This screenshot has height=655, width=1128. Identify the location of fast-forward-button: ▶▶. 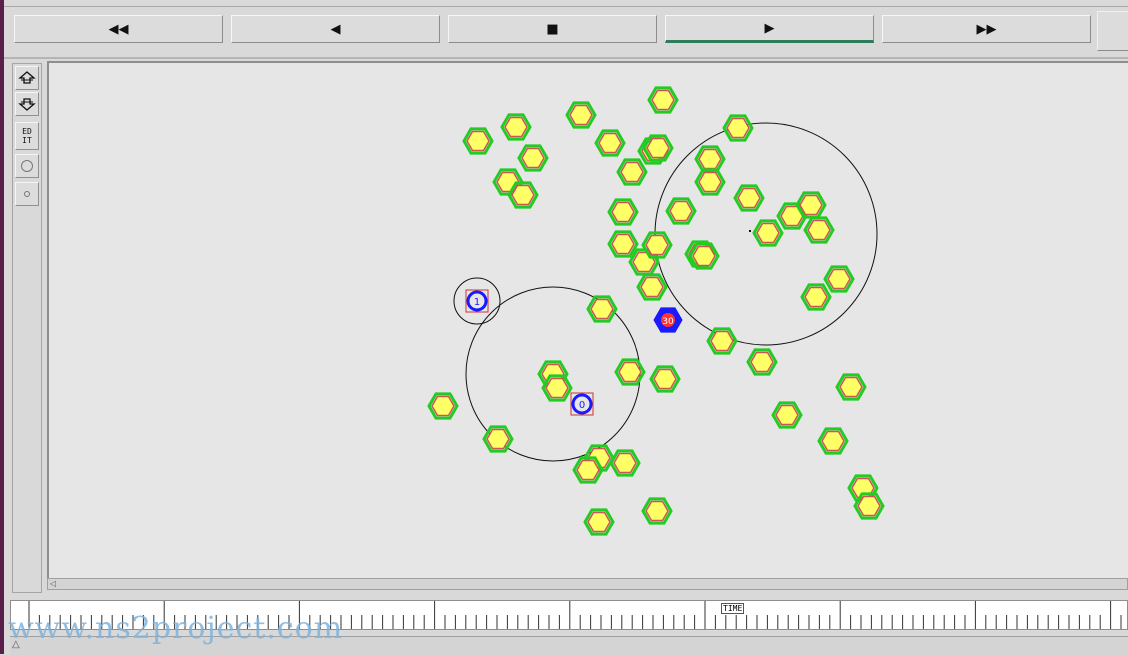
(986, 29).